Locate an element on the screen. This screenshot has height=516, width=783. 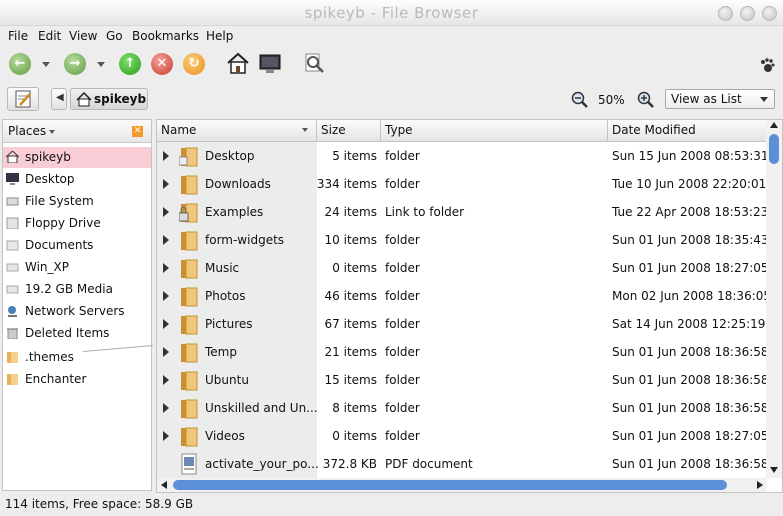
scroll-down-icon is located at coordinates (774, 470).